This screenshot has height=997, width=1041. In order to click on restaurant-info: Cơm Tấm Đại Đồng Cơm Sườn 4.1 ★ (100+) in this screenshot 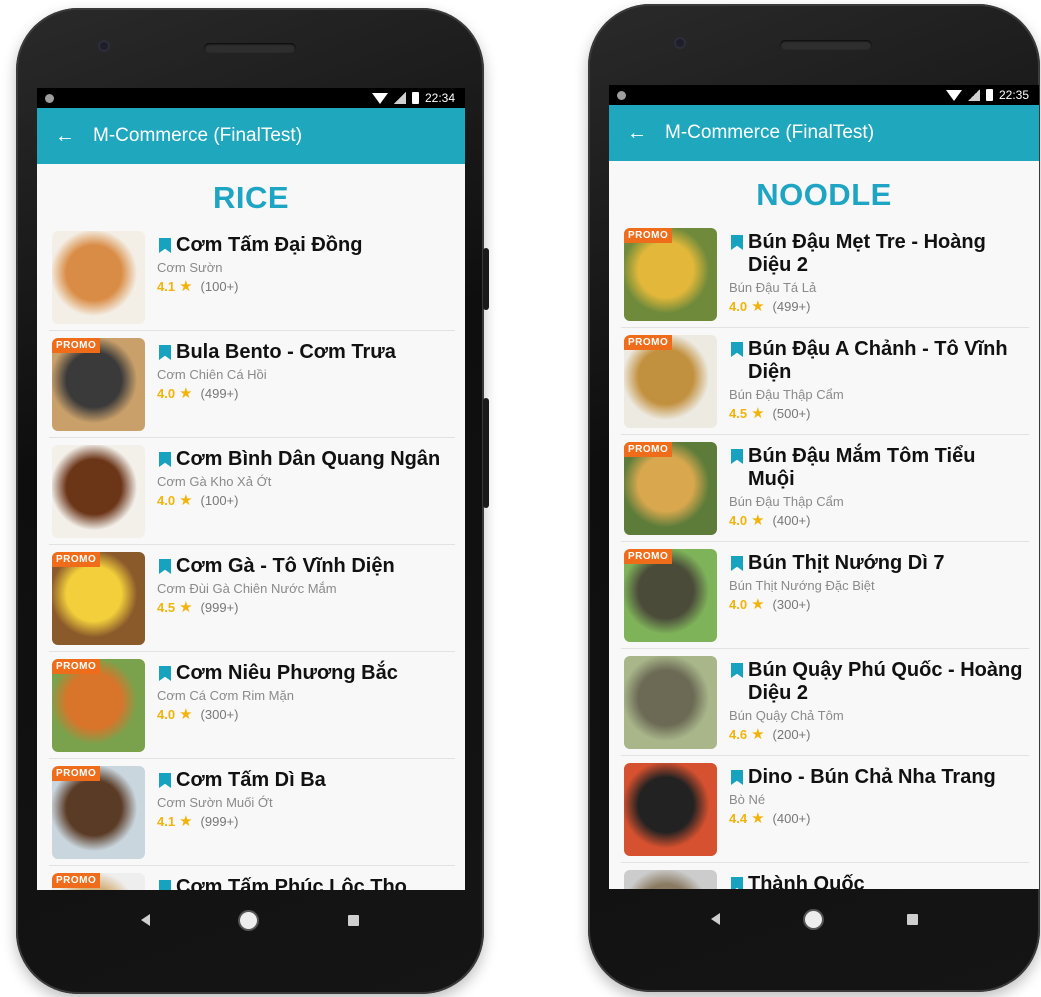, I will do `click(304, 264)`.